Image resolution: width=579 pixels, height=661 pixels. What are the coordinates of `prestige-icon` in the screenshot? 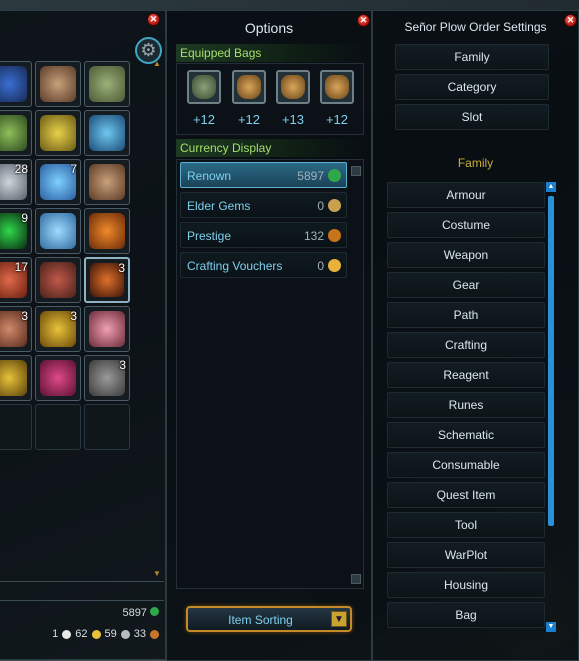 It's located at (334, 235).